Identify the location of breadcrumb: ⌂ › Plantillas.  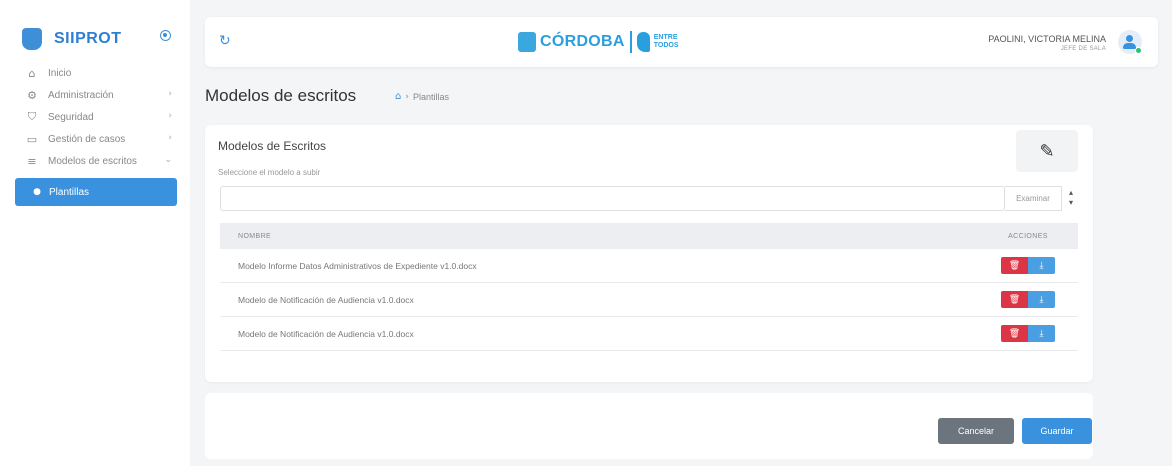
(422, 96).